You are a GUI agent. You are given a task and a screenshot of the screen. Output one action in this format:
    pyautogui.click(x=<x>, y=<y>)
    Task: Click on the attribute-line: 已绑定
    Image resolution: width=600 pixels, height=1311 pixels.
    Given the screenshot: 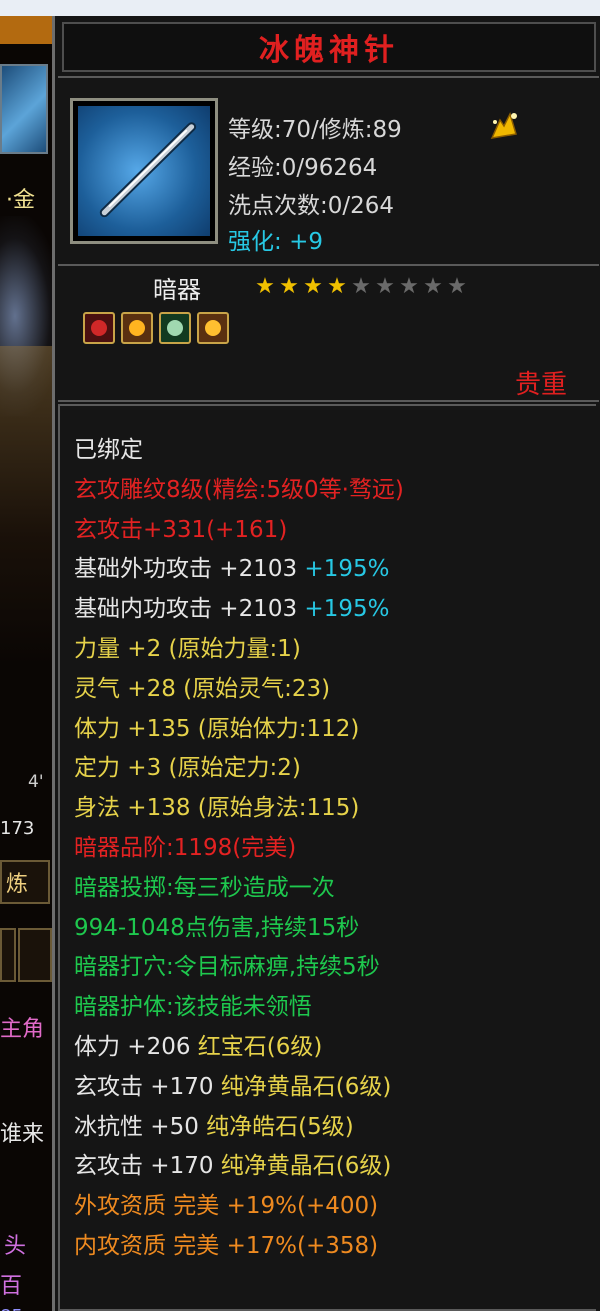 What is the action you would take?
    pyautogui.click(x=108, y=447)
    